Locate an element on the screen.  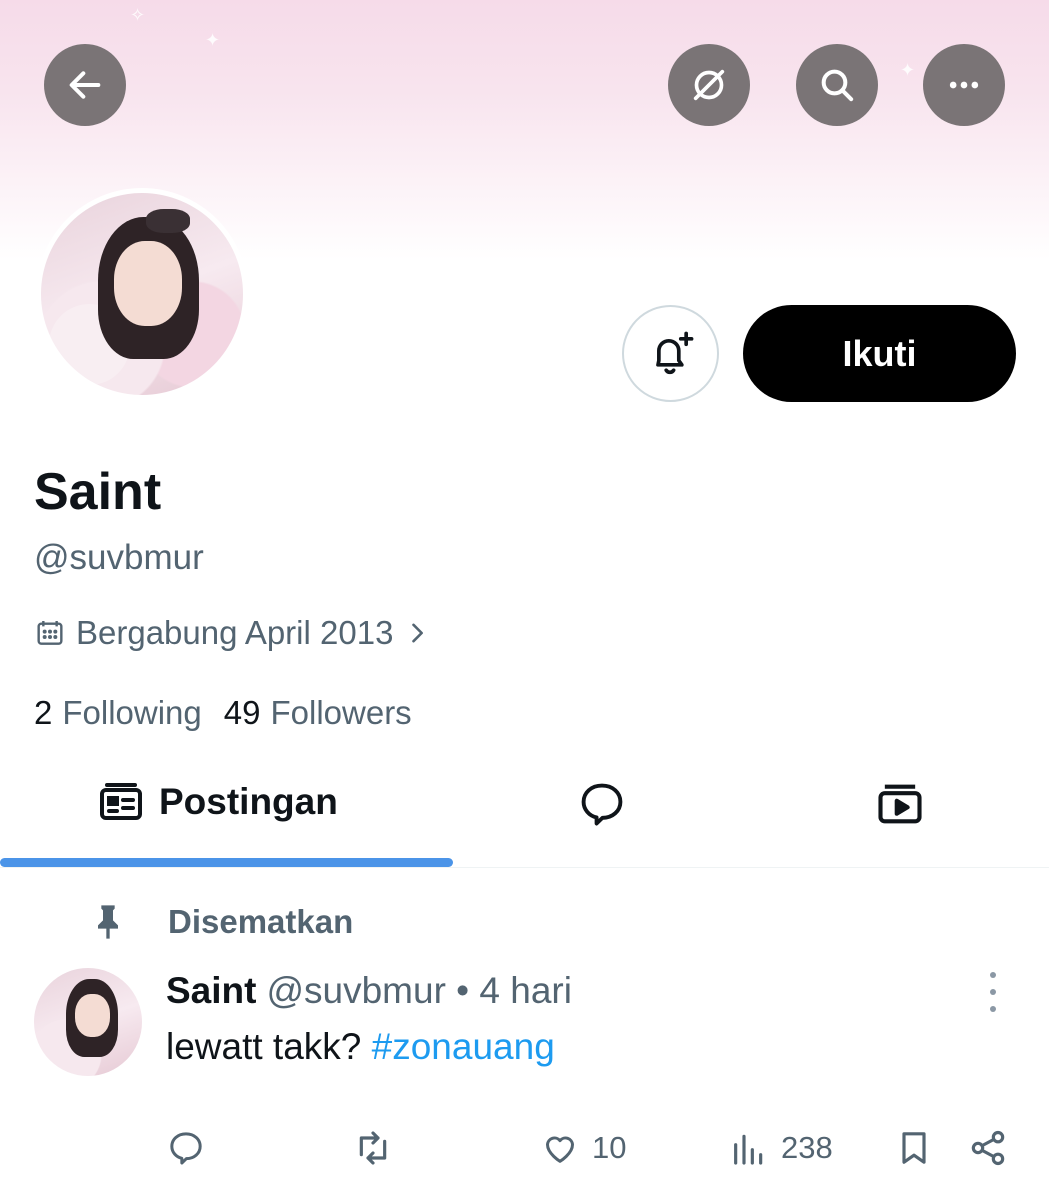
avatar-image is located at coordinates (142, 294).